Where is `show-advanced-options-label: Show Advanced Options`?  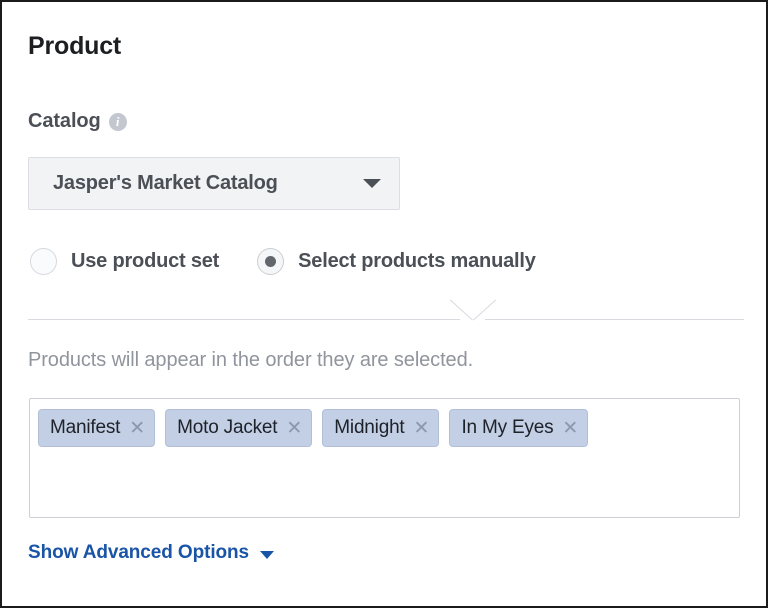 show-advanced-options-label: Show Advanced Options is located at coordinates (138, 552).